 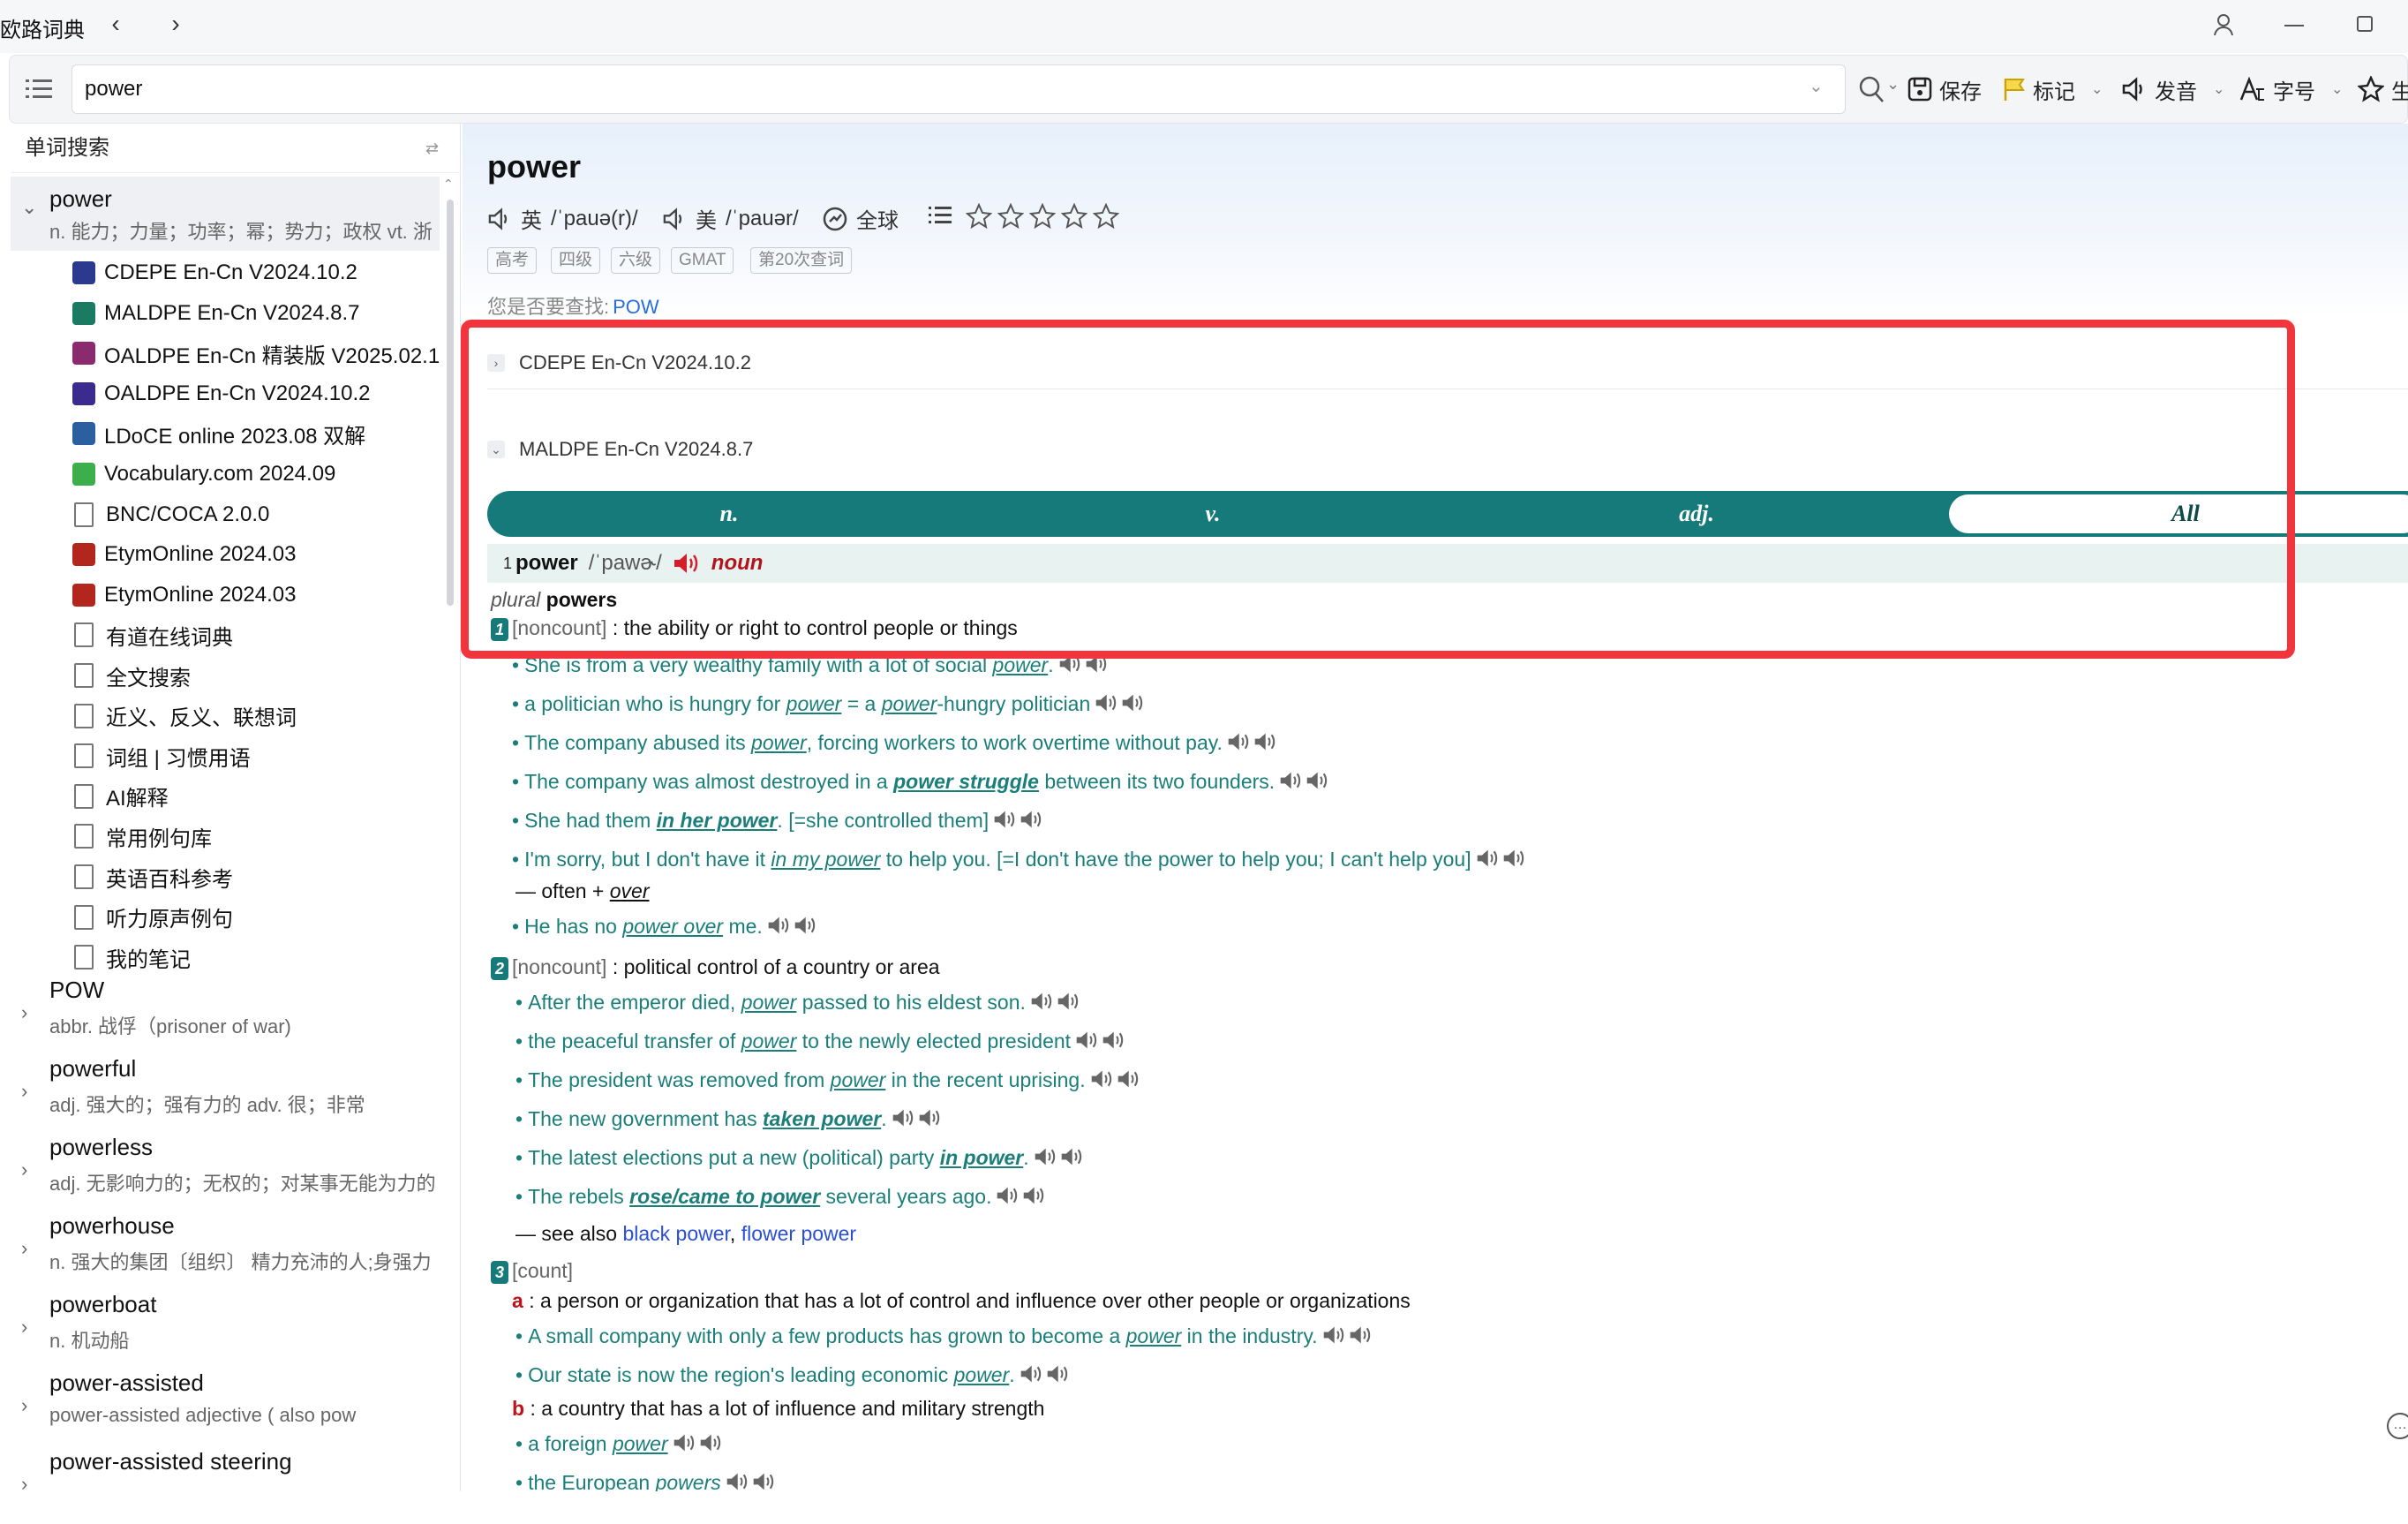 I want to click on font-size-button: 字号 ⌄, so click(x=2291, y=90).